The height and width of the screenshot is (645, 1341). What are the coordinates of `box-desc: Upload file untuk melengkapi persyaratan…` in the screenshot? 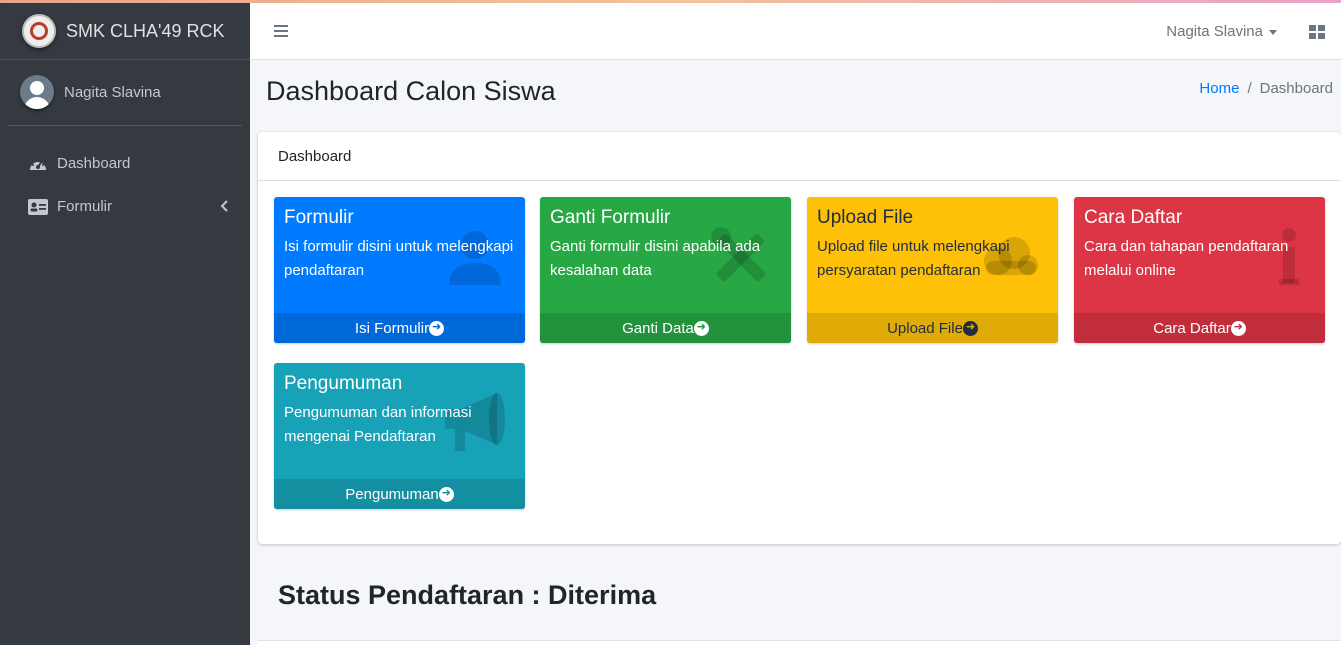 It's located at (913, 258).